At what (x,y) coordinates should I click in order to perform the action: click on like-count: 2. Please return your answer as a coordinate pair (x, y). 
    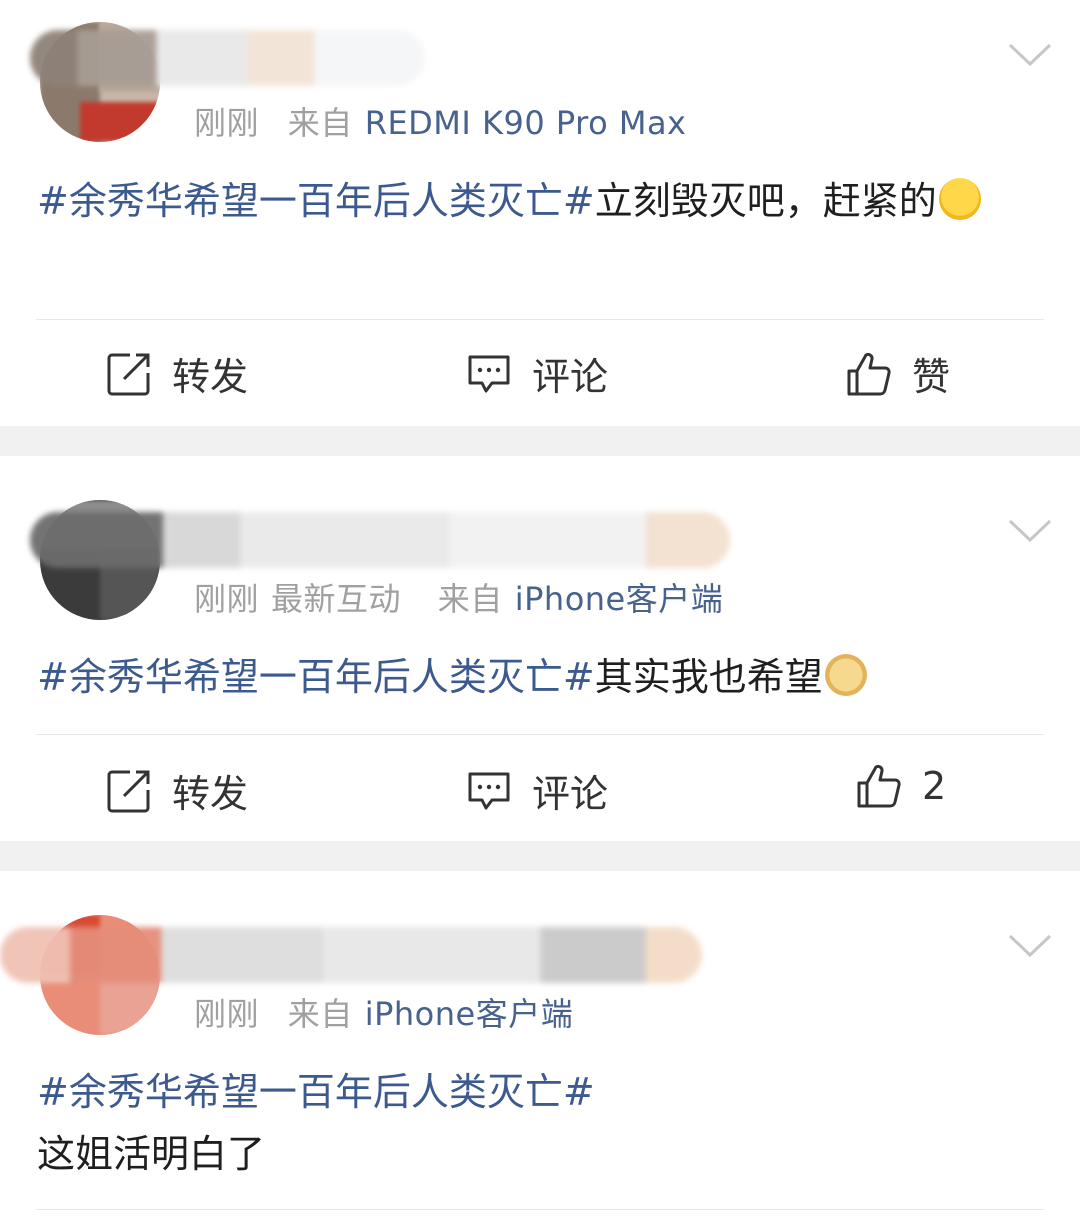
    Looking at the image, I should click on (934, 786).